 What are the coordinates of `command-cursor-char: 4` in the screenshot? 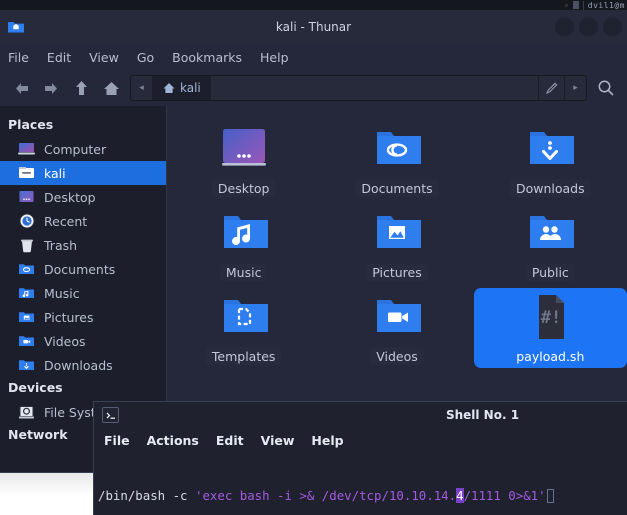 It's located at (460, 495).